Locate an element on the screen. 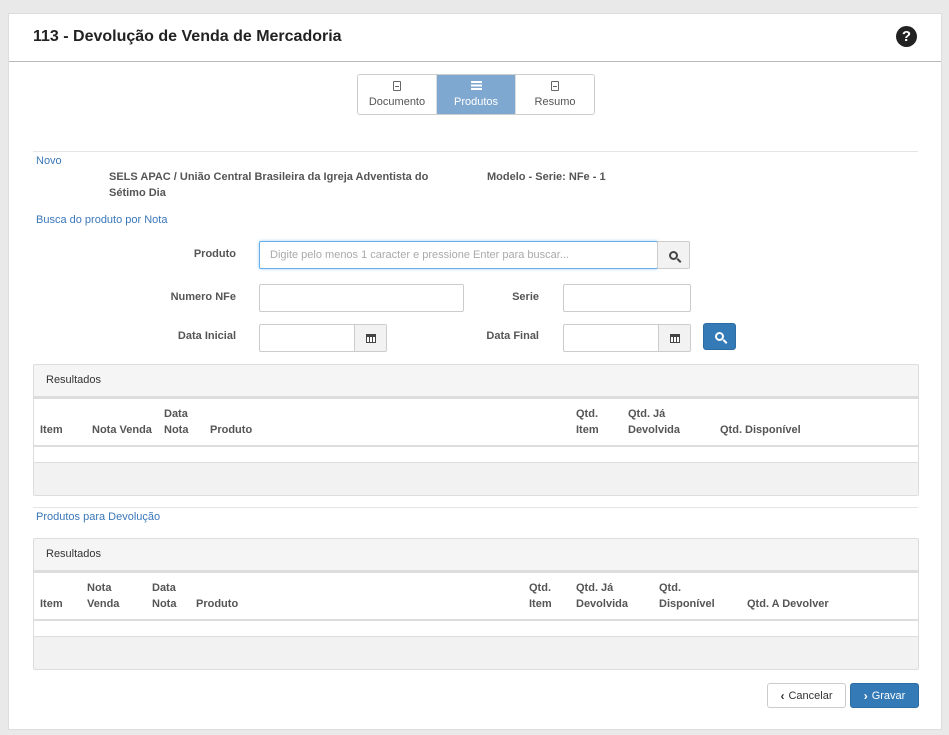 The height and width of the screenshot is (735, 949). numero-nfe-input is located at coordinates (361, 298).